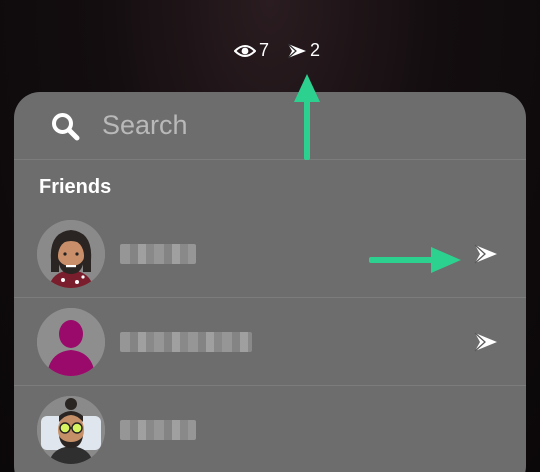 This screenshot has width=540, height=472. Describe the element at coordinates (292, 125) in the screenshot. I see `search-input` at that location.